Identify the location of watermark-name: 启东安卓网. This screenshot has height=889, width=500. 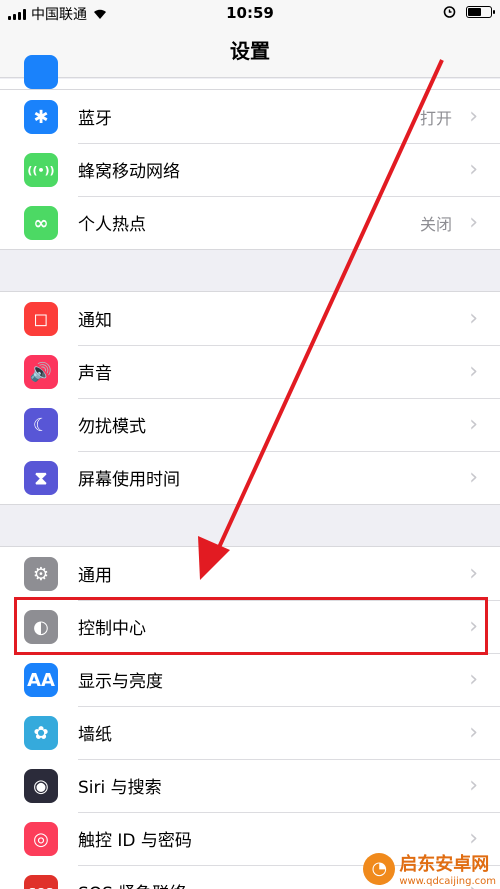
(444, 864).